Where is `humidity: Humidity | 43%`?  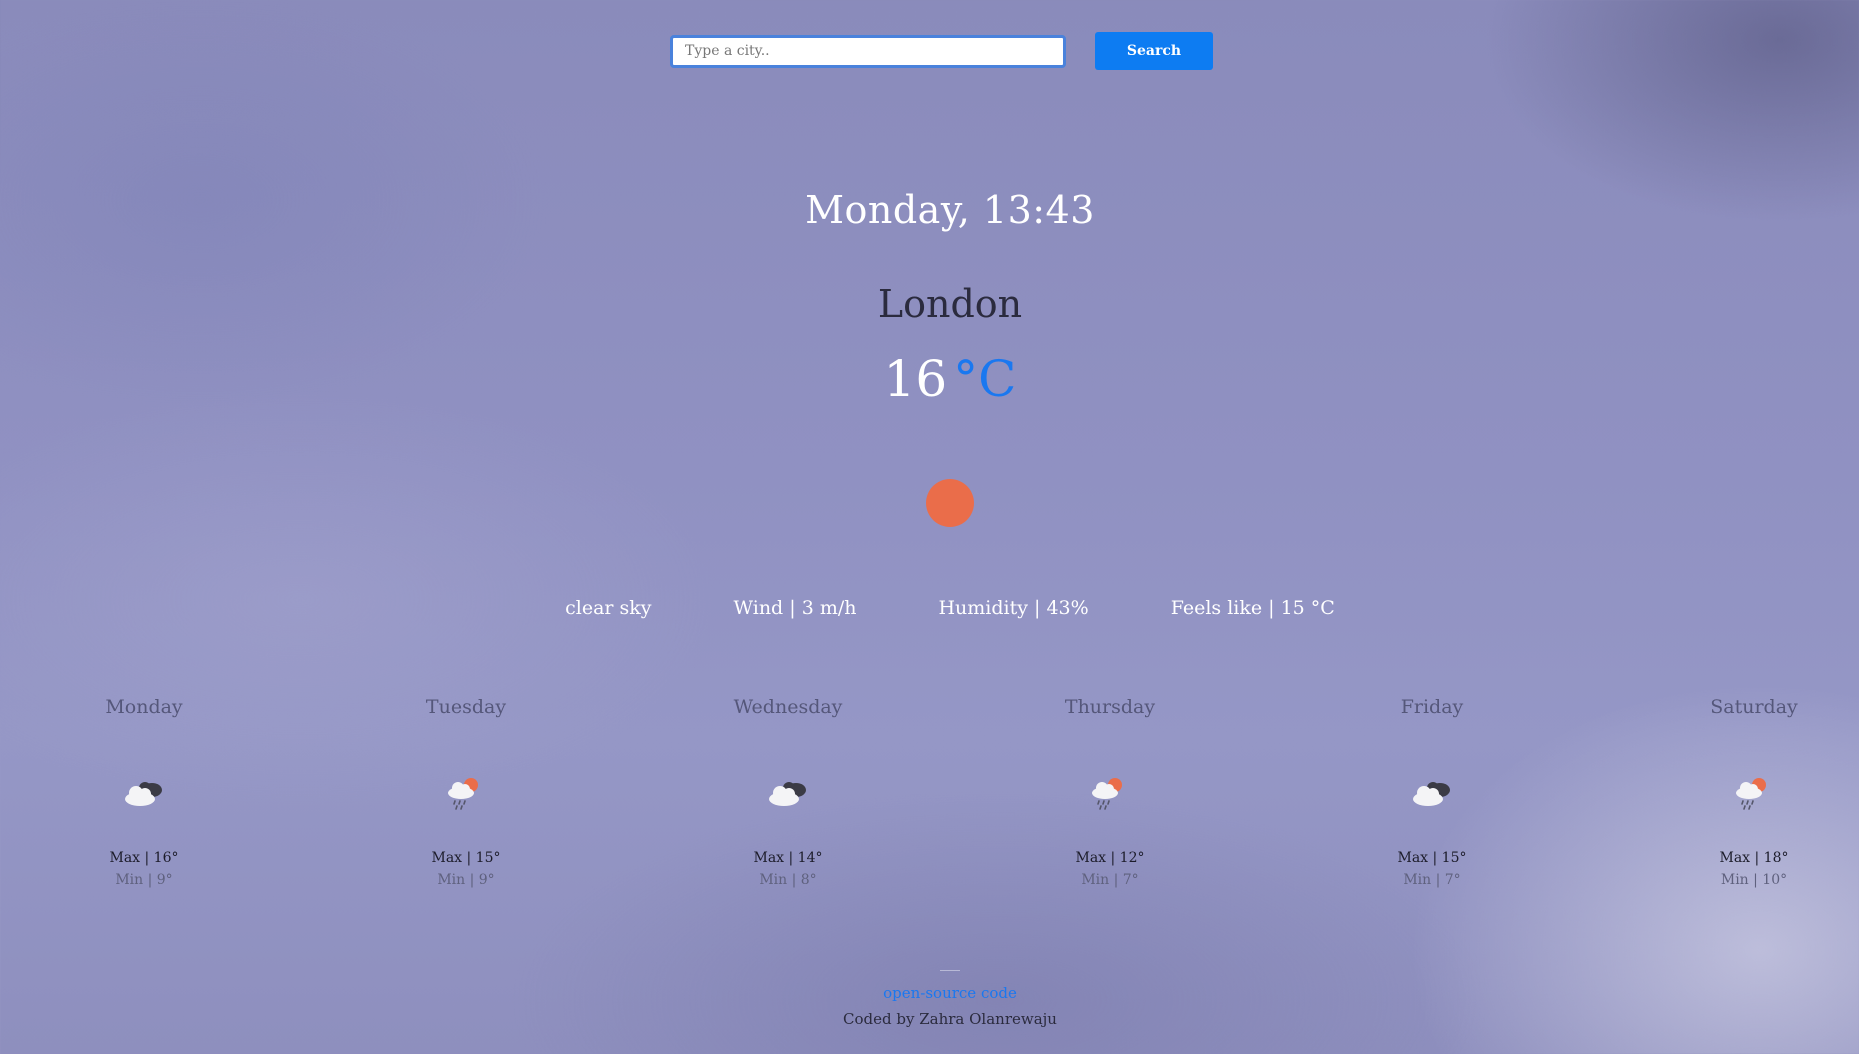 humidity: Humidity | 43% is located at coordinates (1013, 608).